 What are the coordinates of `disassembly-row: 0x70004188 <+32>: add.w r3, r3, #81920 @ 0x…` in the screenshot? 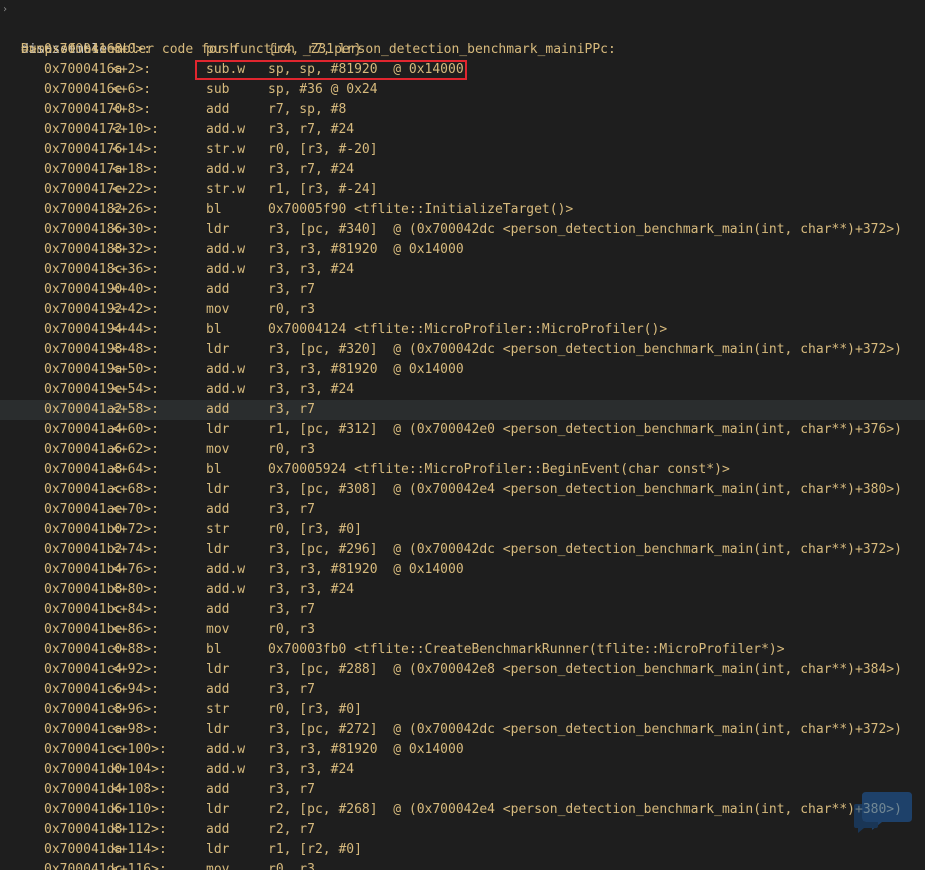 It's located at (462, 250).